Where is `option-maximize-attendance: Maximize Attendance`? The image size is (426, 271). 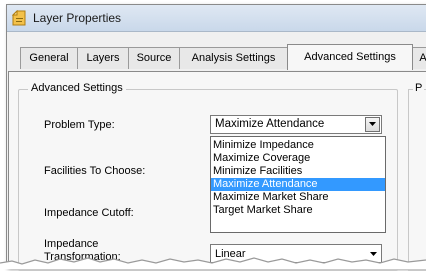
option-maximize-attendance: Maximize Attendance is located at coordinates (298, 184).